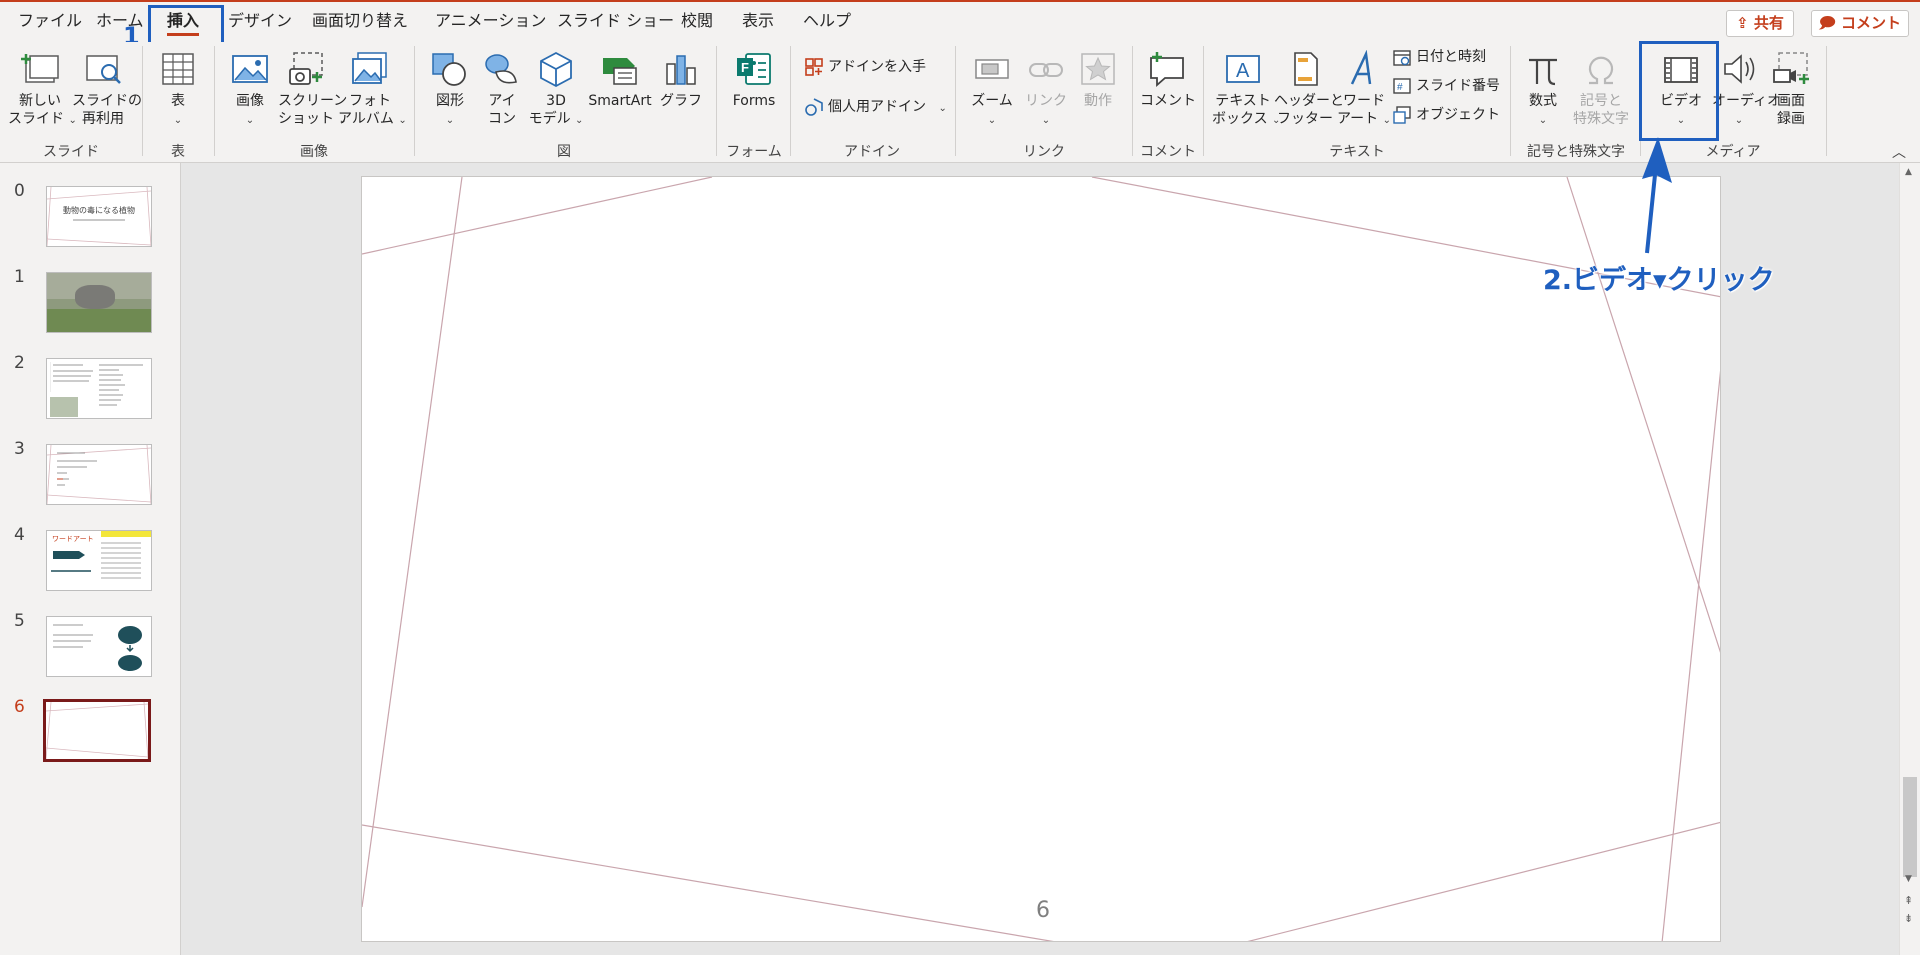 The width and height of the screenshot is (1920, 955). What do you see at coordinates (1899, 152) in the screenshot?
I see `collapse-ribbon-icon: ︿` at bounding box center [1899, 152].